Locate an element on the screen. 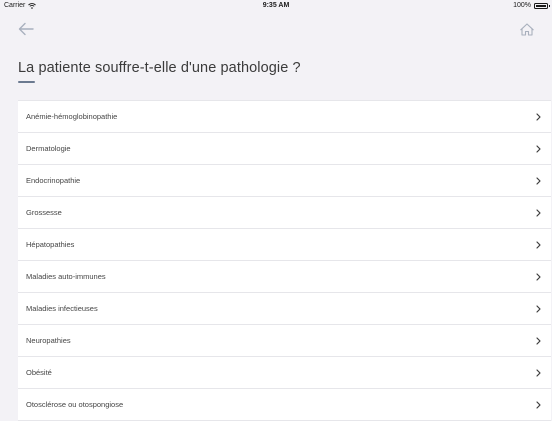 Image resolution: width=552 pixels, height=421 pixels. list-item-label: Dermatologie is located at coordinates (48, 148).